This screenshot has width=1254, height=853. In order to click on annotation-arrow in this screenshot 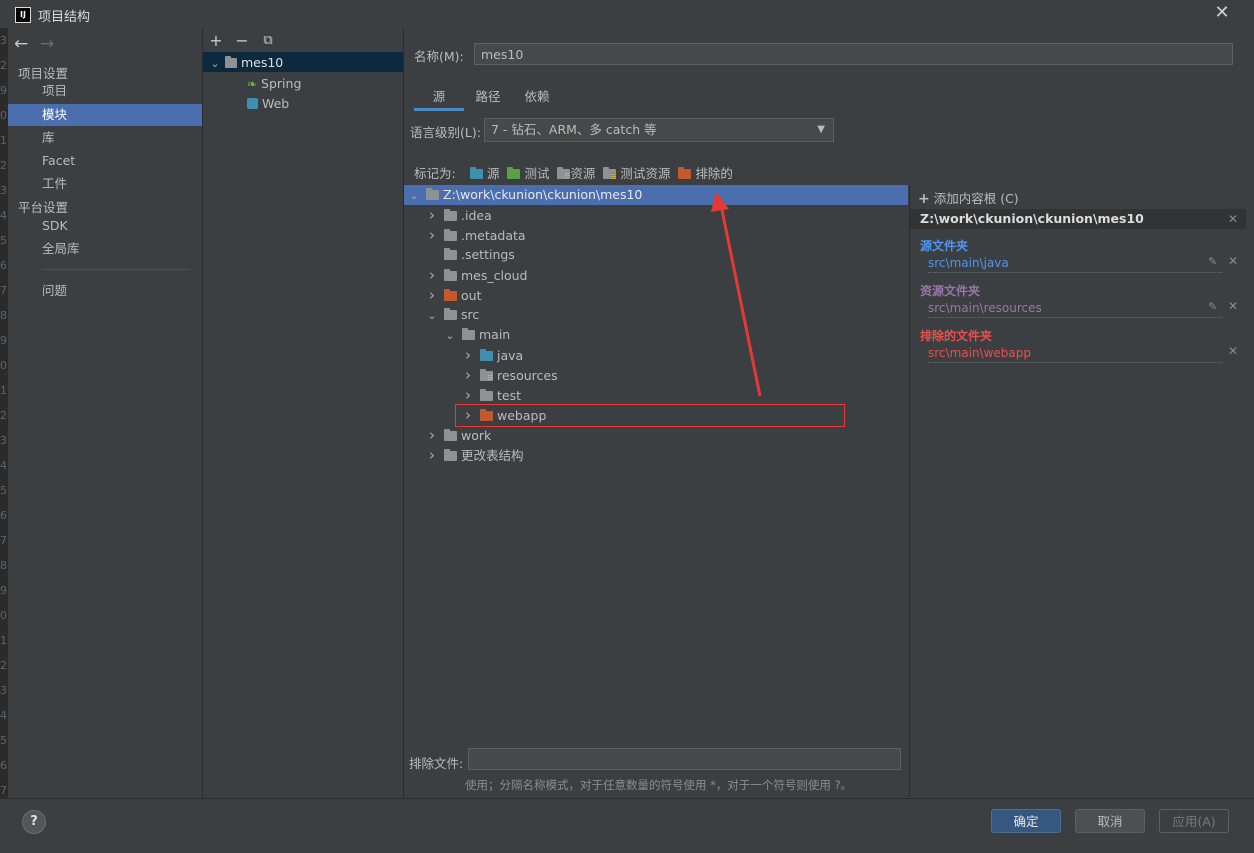, I will do `click(736, 294)`.